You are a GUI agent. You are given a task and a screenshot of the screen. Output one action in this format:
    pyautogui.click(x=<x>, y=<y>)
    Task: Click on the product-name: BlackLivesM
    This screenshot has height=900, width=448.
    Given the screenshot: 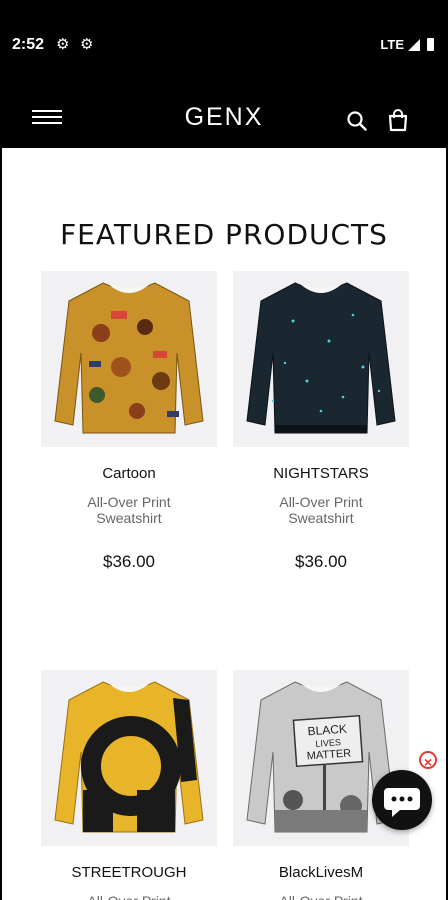 What is the action you would take?
    pyautogui.click(x=321, y=872)
    